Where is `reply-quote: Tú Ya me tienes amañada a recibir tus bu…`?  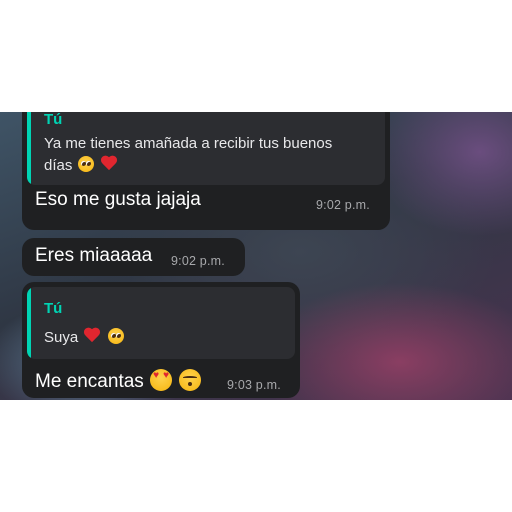
reply-quote: Tú Ya me tienes amañada a recibir tus bu… is located at coordinates (206, 148).